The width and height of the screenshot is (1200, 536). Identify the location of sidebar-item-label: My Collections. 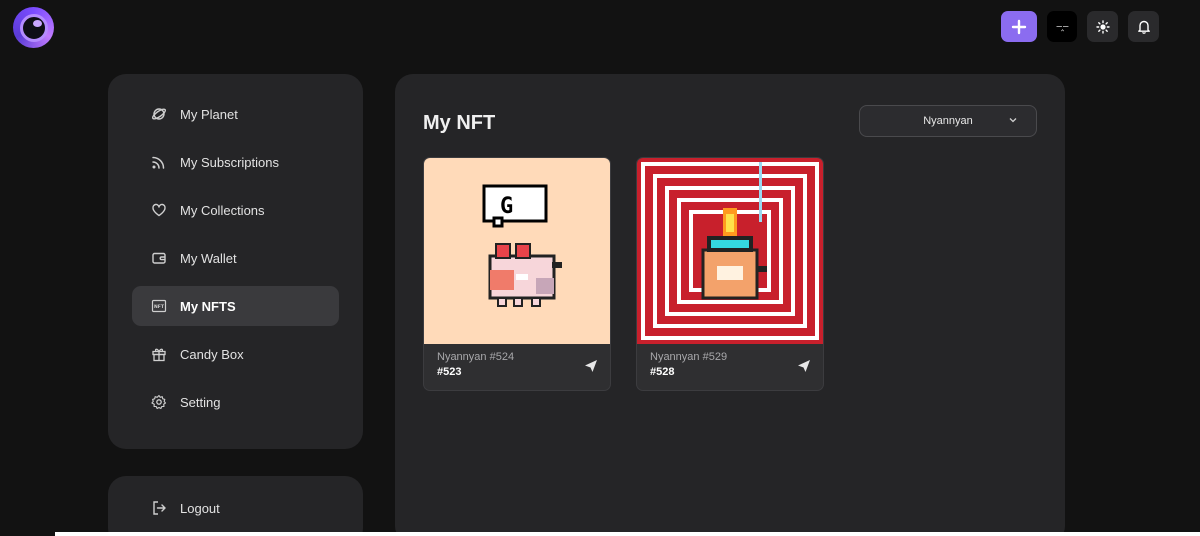
(222, 210).